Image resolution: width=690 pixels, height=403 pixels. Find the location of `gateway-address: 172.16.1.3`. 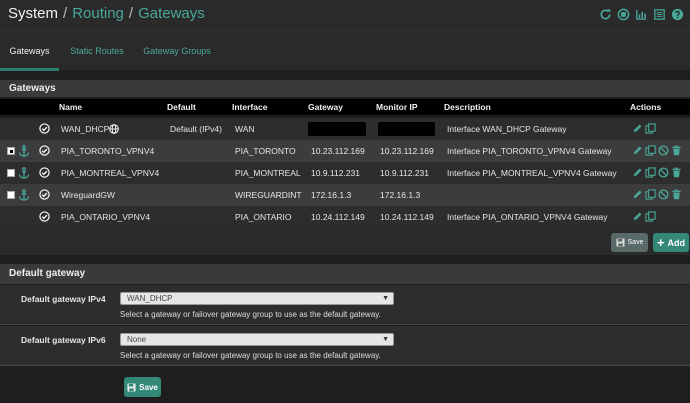

gateway-address: 172.16.1.3 is located at coordinates (331, 195).